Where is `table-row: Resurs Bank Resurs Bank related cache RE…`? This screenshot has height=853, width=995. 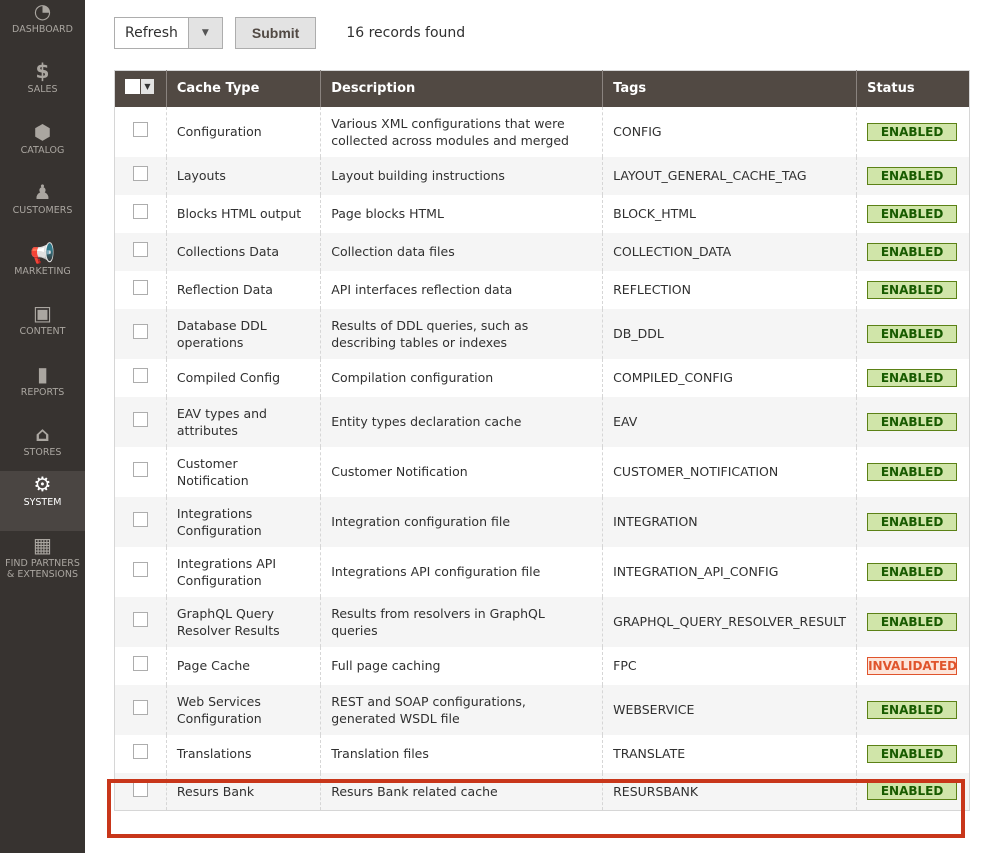
table-row: Resurs Bank Resurs Bank related cache RE… is located at coordinates (542, 791).